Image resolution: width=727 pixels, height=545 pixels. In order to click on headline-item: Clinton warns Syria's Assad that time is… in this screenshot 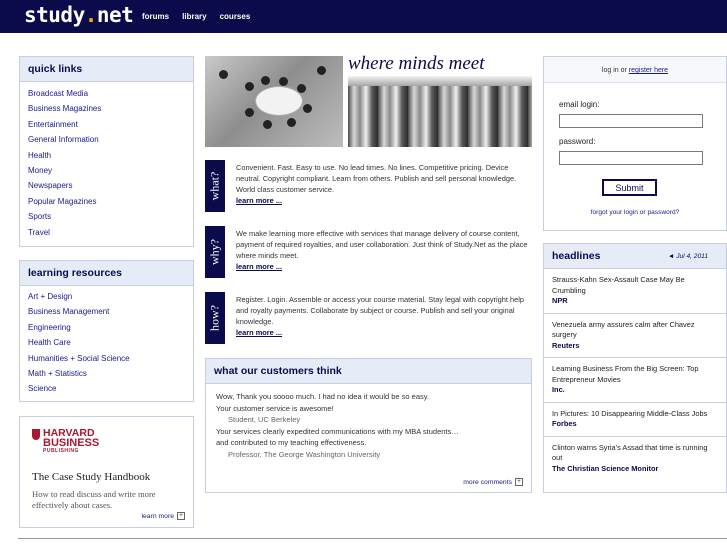, I will do `click(635, 459)`.